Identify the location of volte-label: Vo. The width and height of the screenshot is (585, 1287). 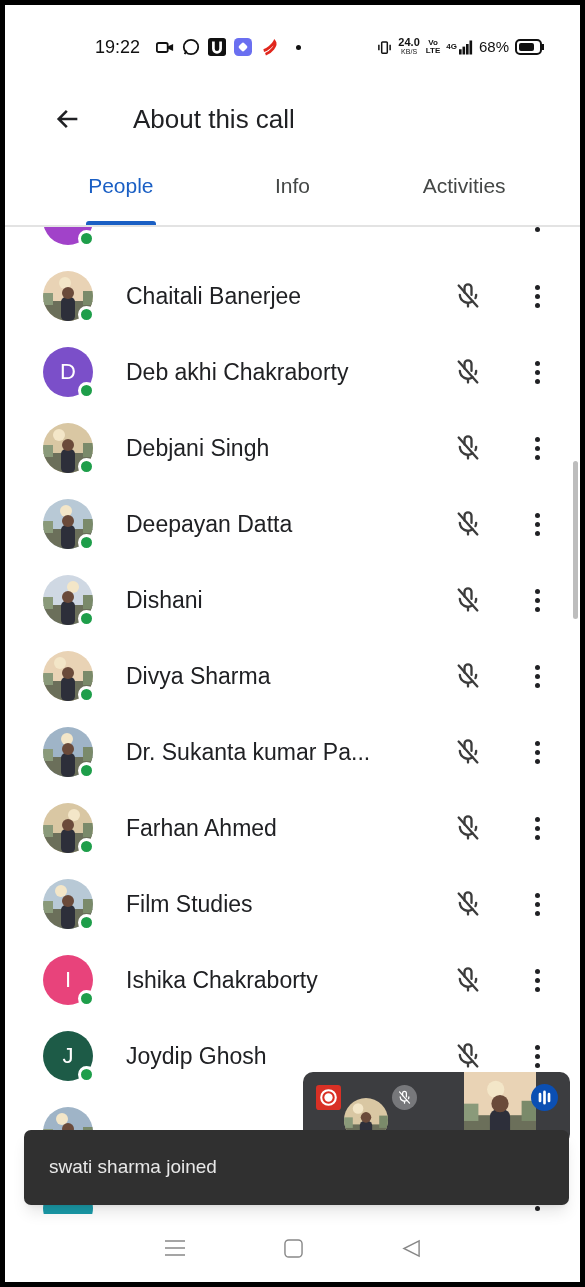
(433, 43).